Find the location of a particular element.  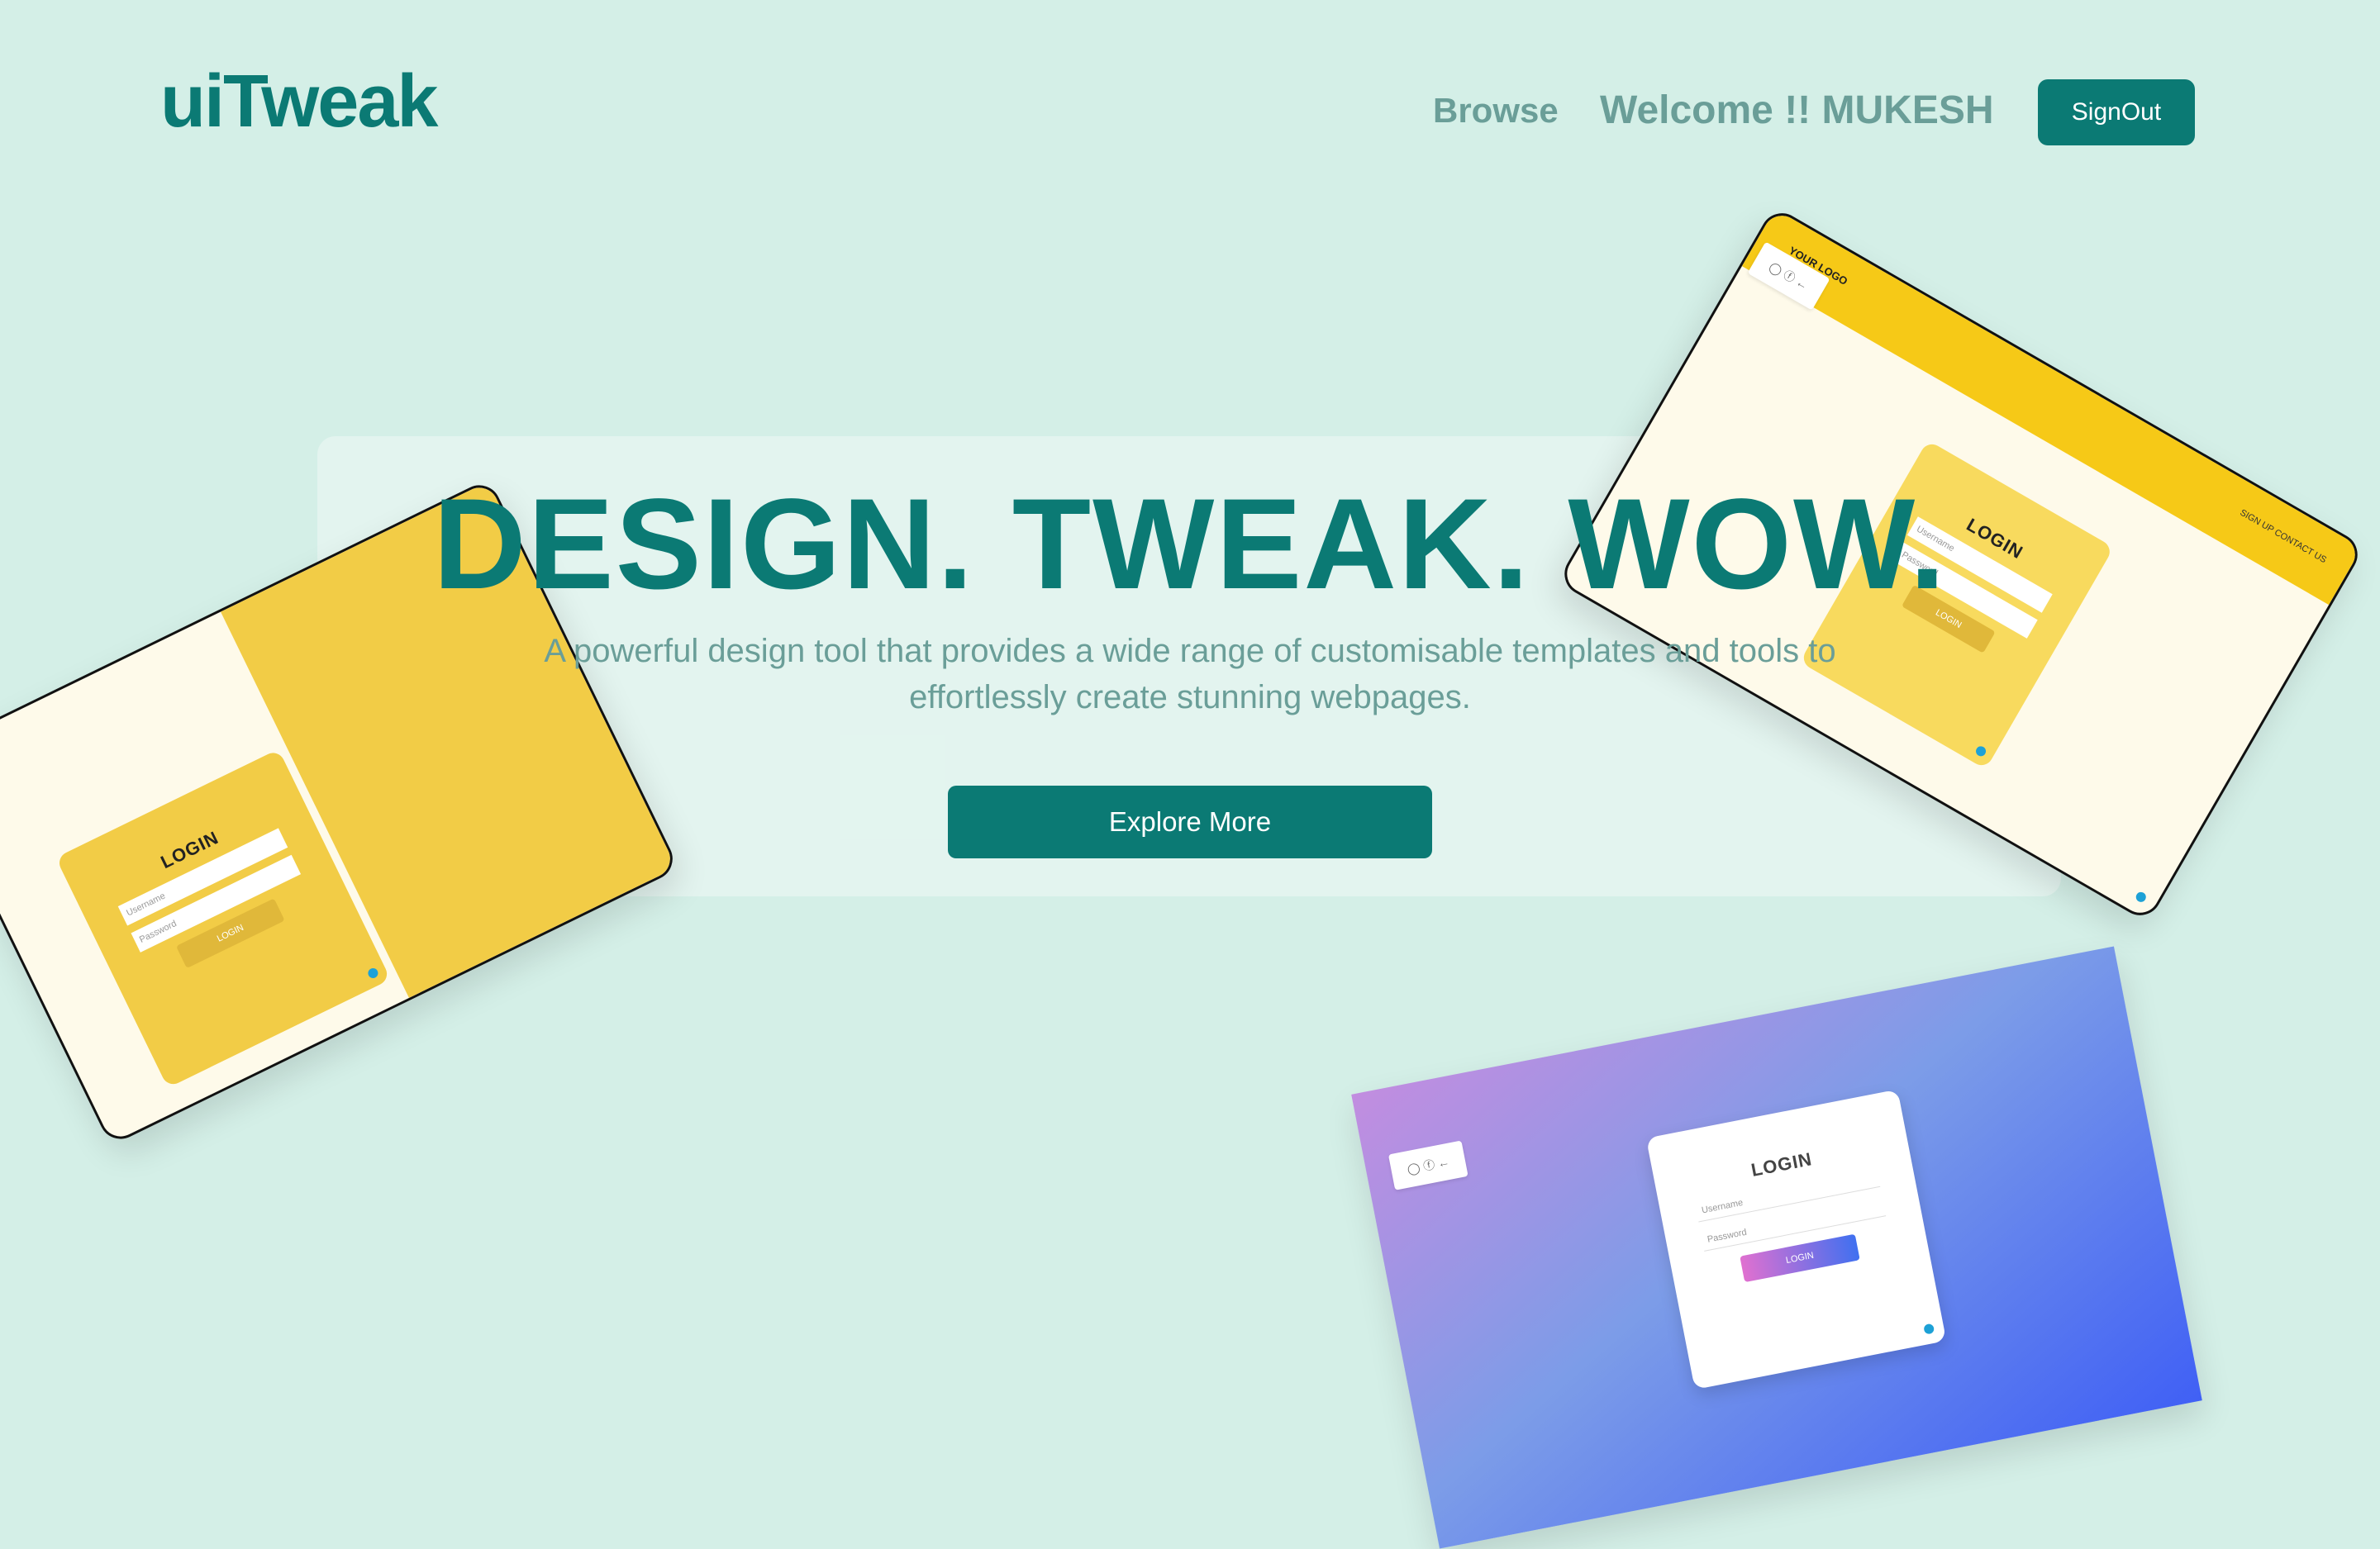

explore-more-button: Explore More is located at coordinates (1190, 822).